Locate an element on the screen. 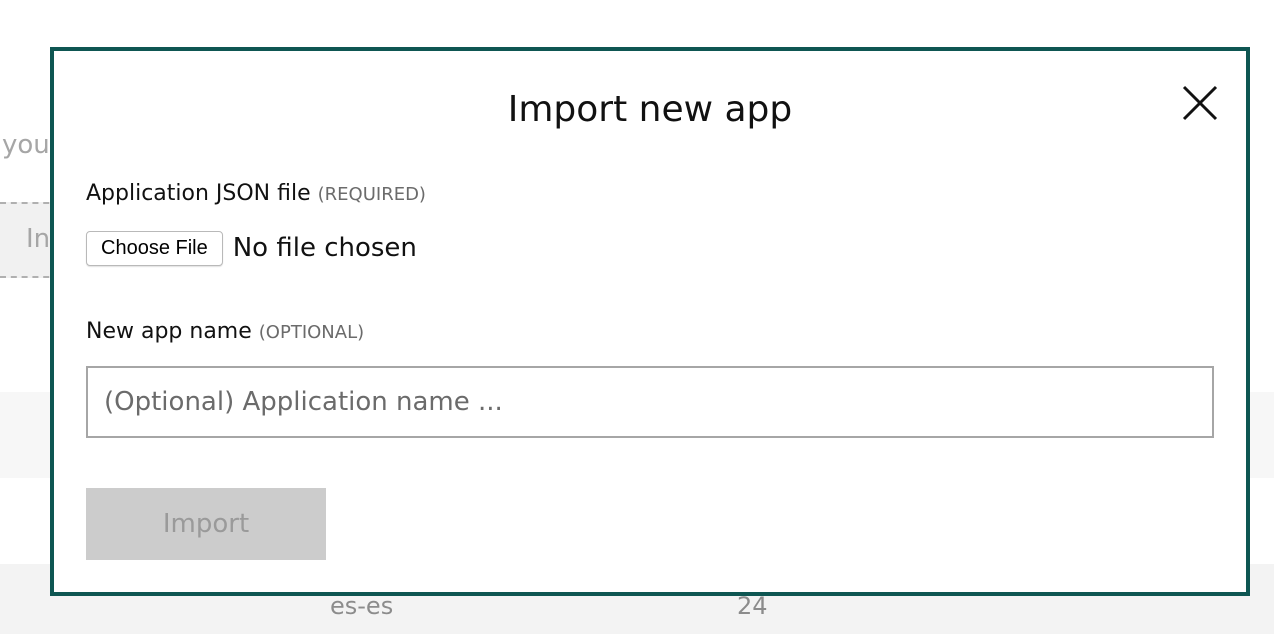  file-picker: Choose File No file chosen is located at coordinates (251, 248).